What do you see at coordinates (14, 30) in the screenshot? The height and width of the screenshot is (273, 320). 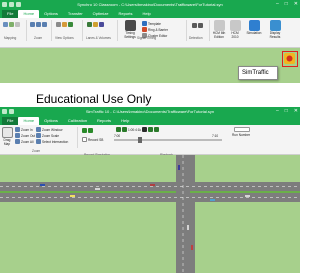 I see `mapping-group: Mapping` at bounding box center [14, 30].